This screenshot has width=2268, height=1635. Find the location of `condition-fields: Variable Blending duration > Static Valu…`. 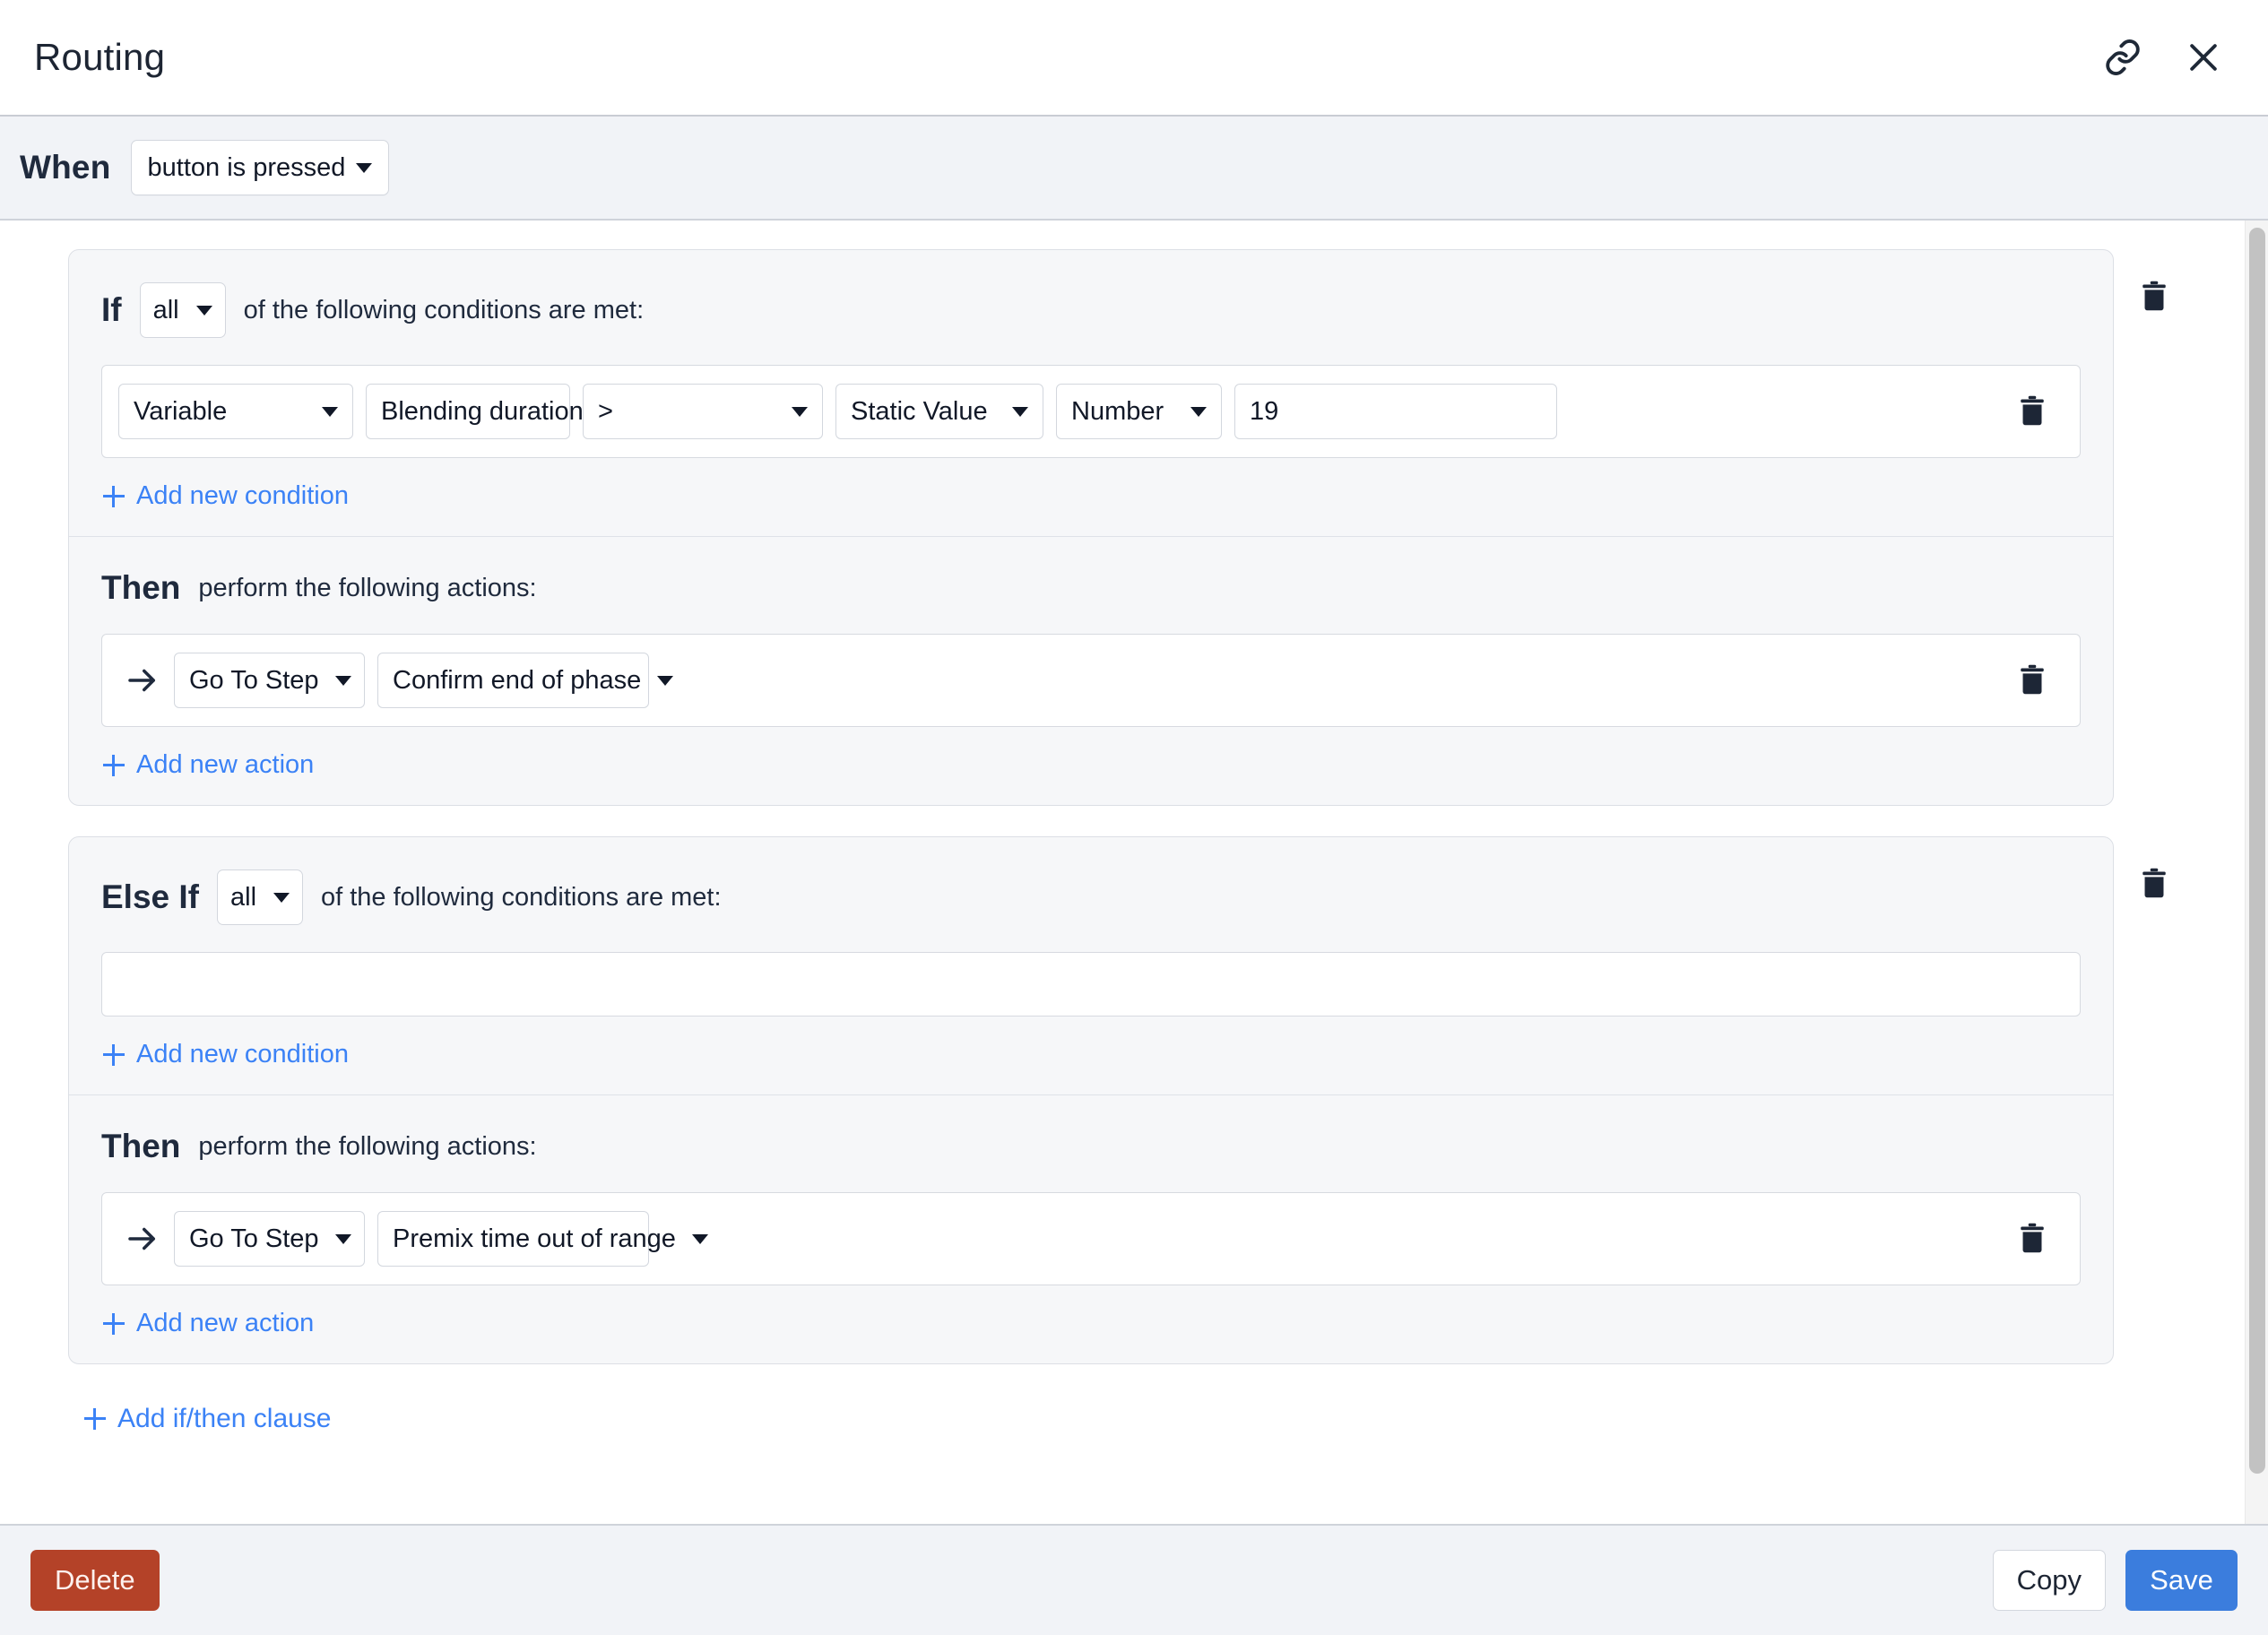

condition-fields: Variable Blending duration > Static Valu… is located at coordinates (1059, 412).